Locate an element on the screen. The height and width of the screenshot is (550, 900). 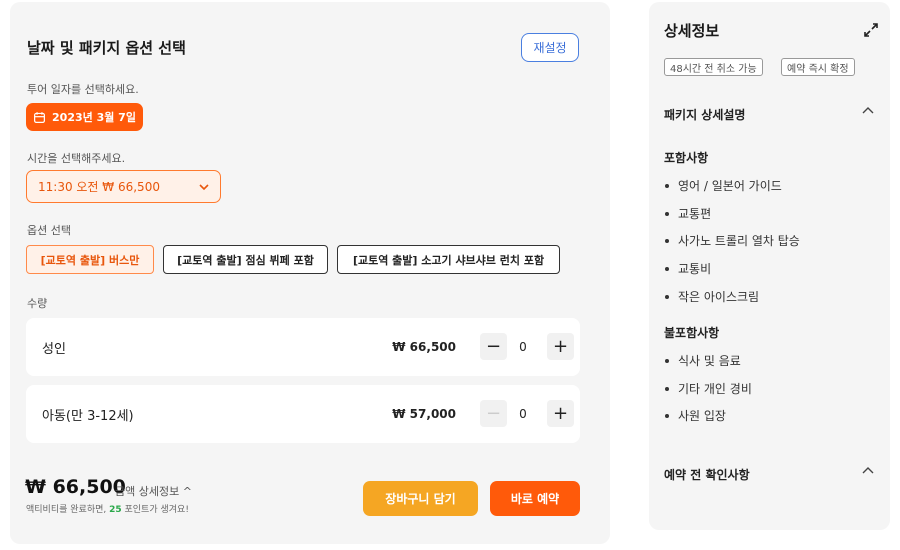
calendar-icon is located at coordinates (39, 117).